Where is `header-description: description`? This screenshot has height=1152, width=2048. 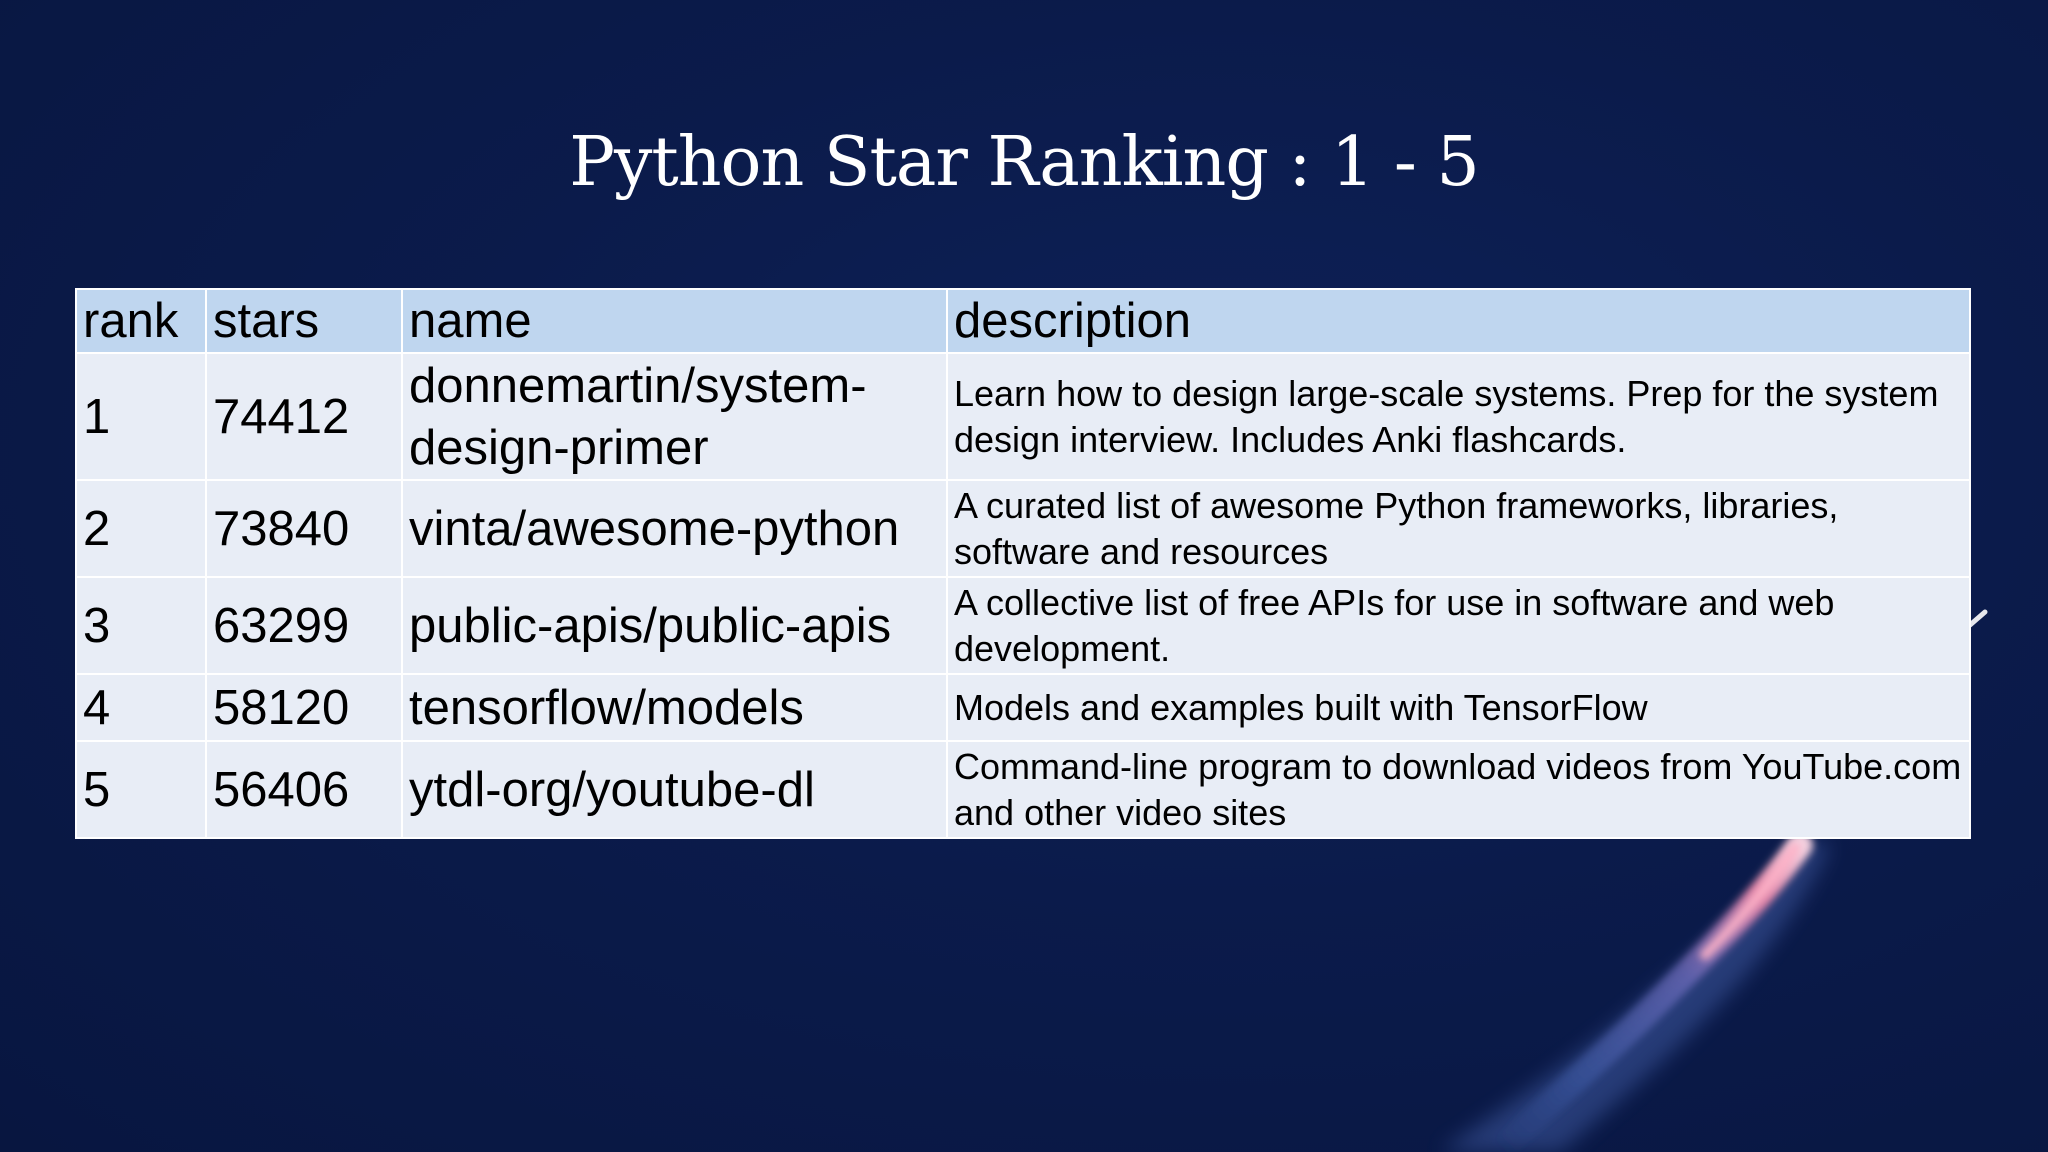 header-description: description is located at coordinates (1458, 321).